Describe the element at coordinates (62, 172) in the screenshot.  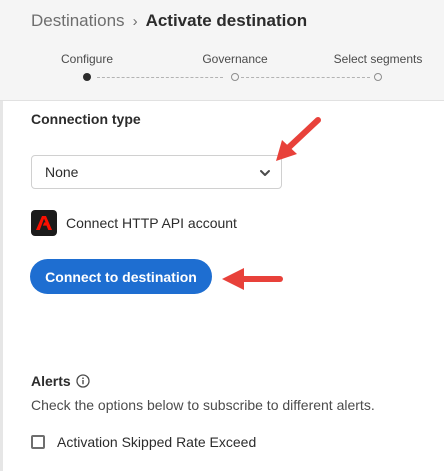
I see `dropdown-selected-value: None` at that location.